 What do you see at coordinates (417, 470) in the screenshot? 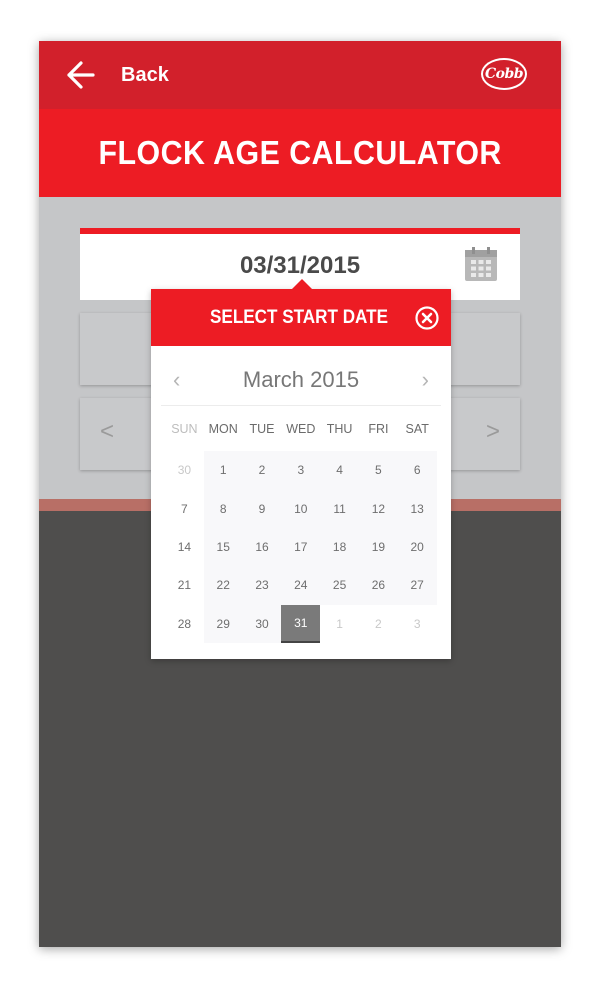
I see `calendar-day: 6` at bounding box center [417, 470].